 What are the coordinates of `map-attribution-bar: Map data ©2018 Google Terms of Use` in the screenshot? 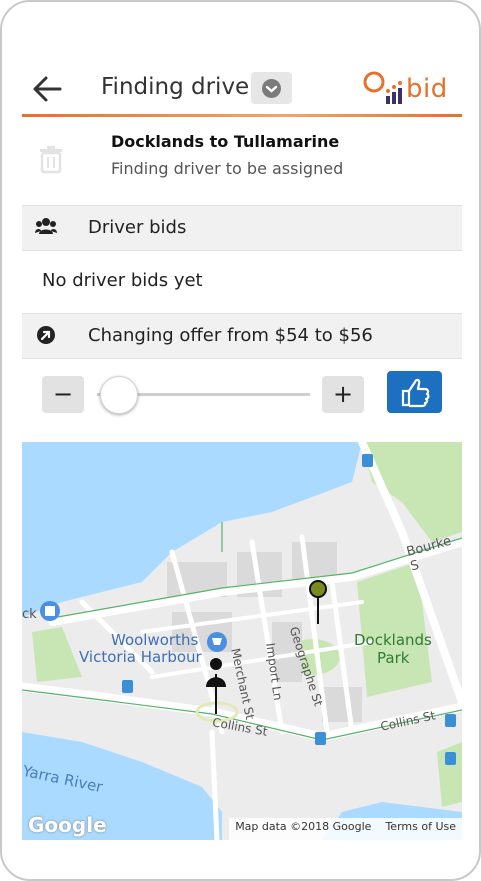 It's located at (345, 829).